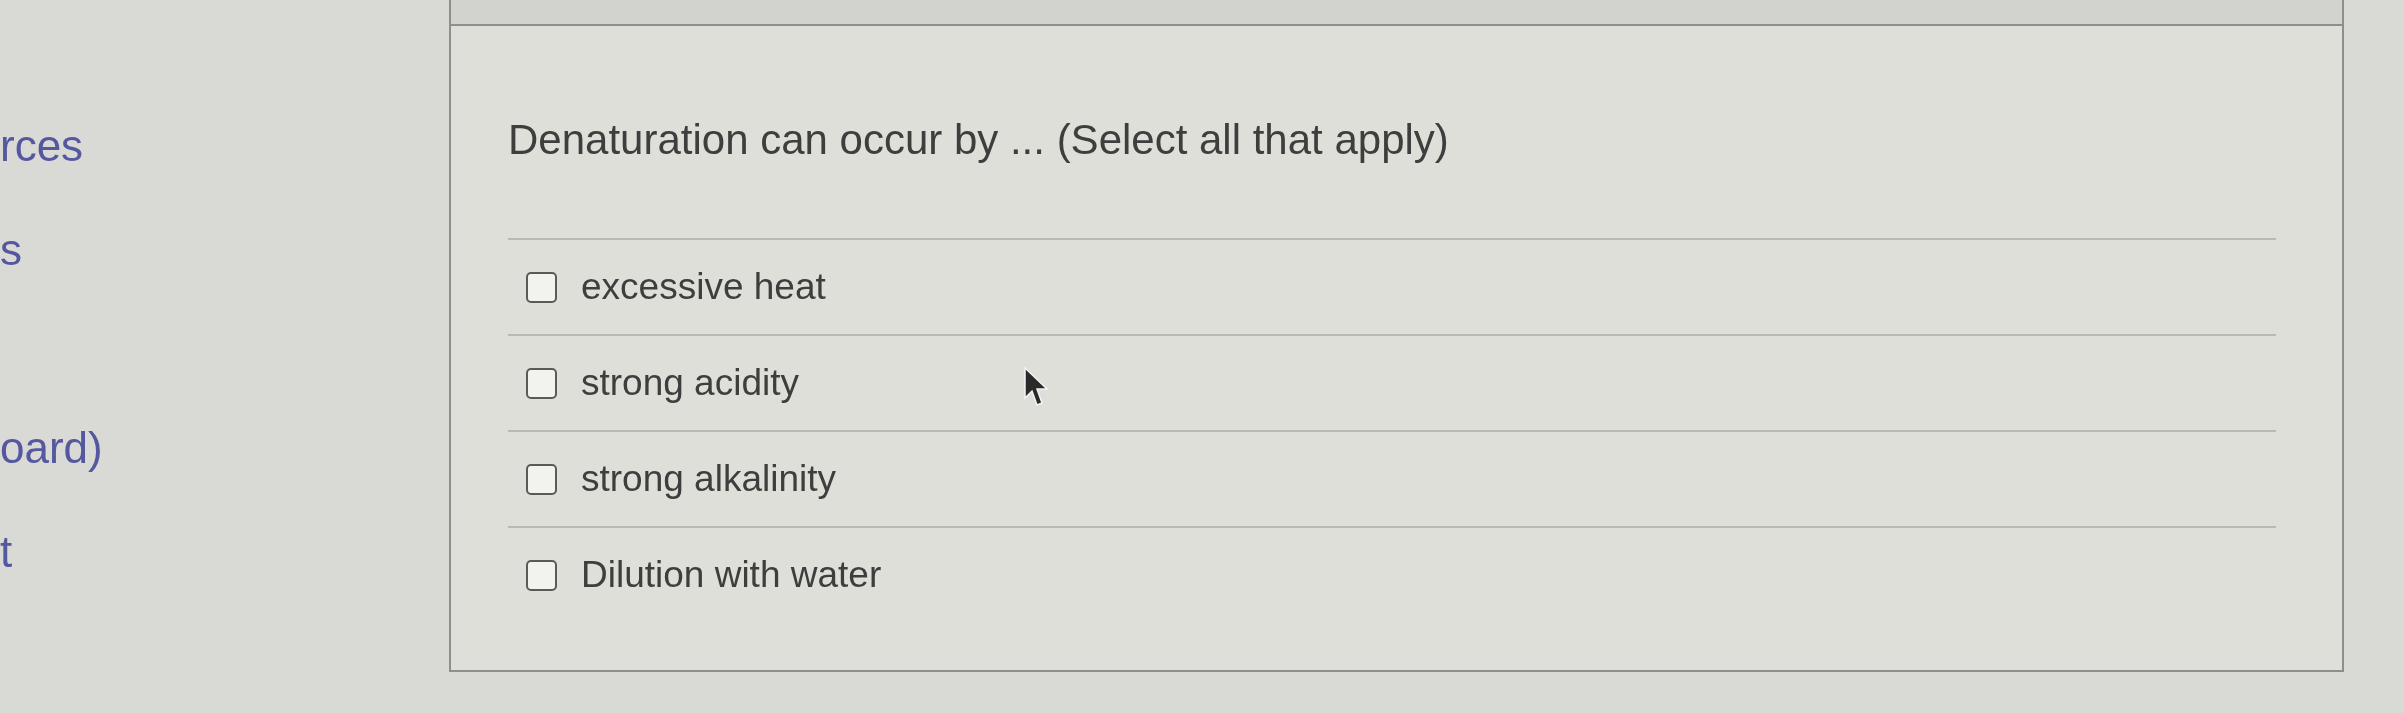 This screenshot has height=713, width=2404. I want to click on option-label: strong alkalinity, so click(708, 479).